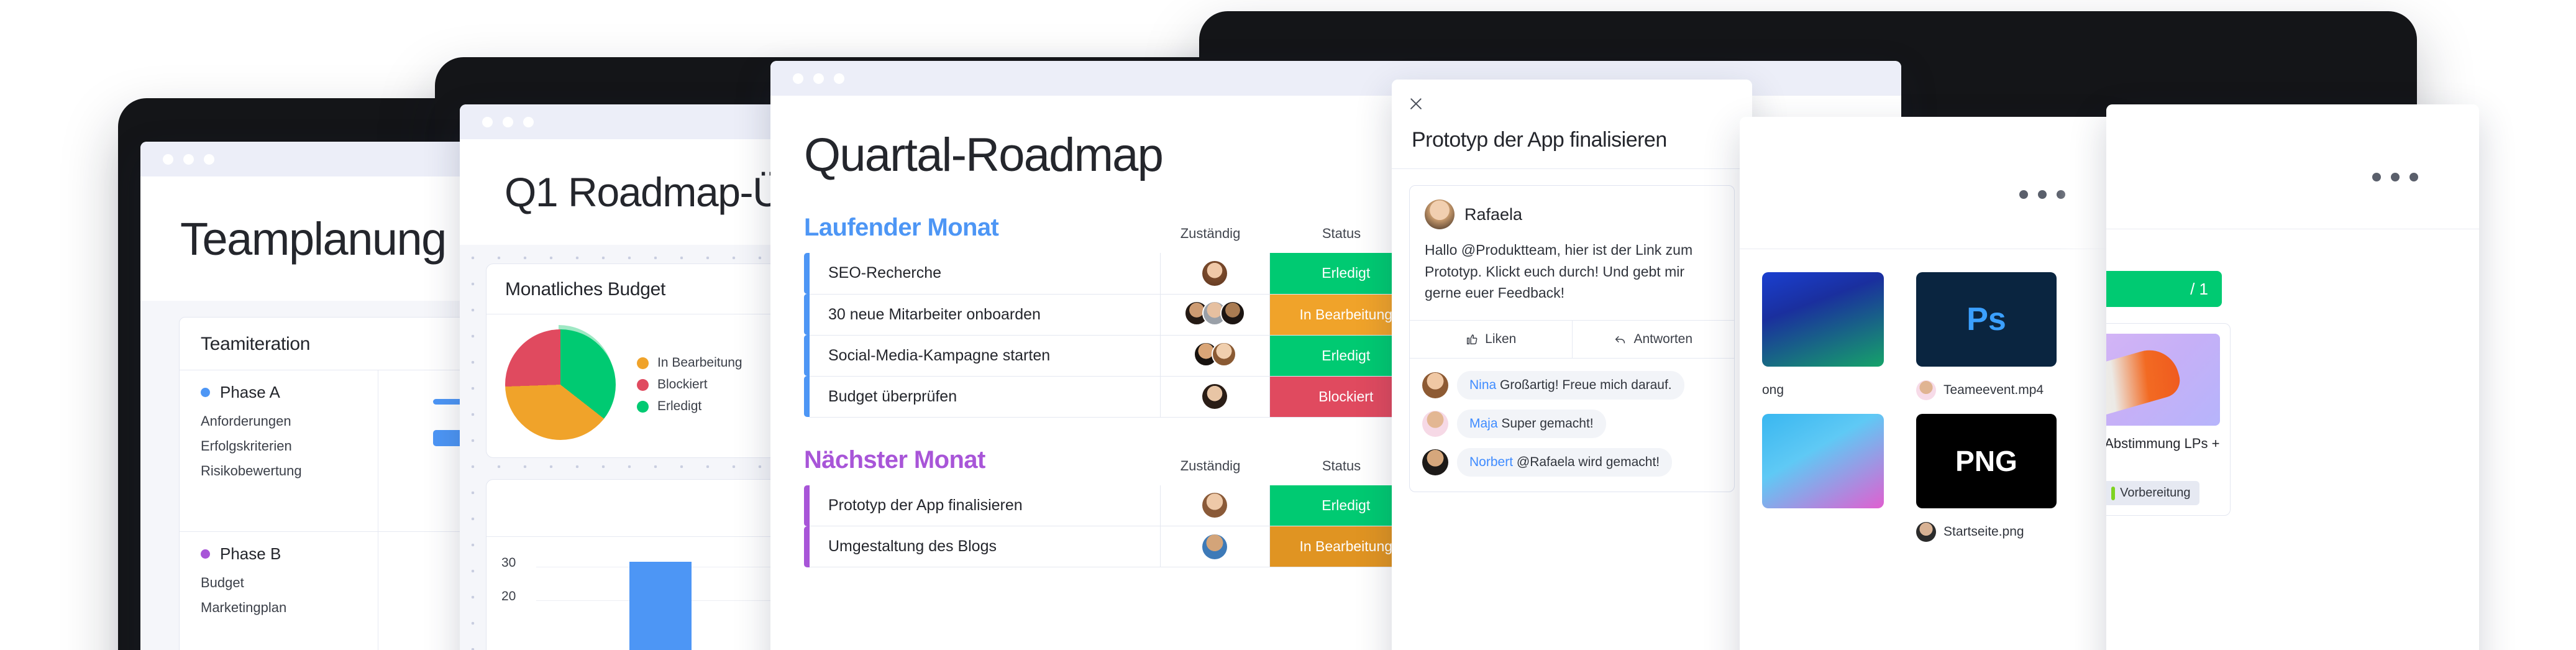  What do you see at coordinates (1572, 462) in the screenshot?
I see `reply-item: Norbert @Rafaela wird gemacht!` at bounding box center [1572, 462].